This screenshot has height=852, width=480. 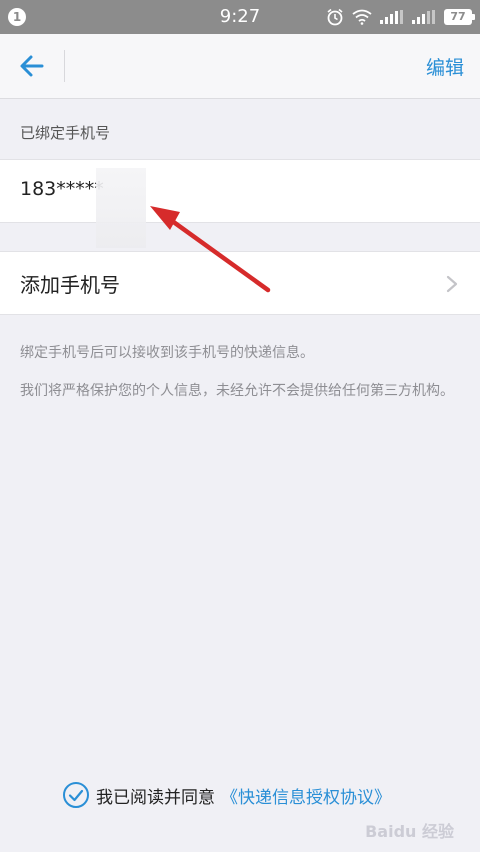 What do you see at coordinates (362, 17) in the screenshot?
I see `wifi-icon` at bounding box center [362, 17].